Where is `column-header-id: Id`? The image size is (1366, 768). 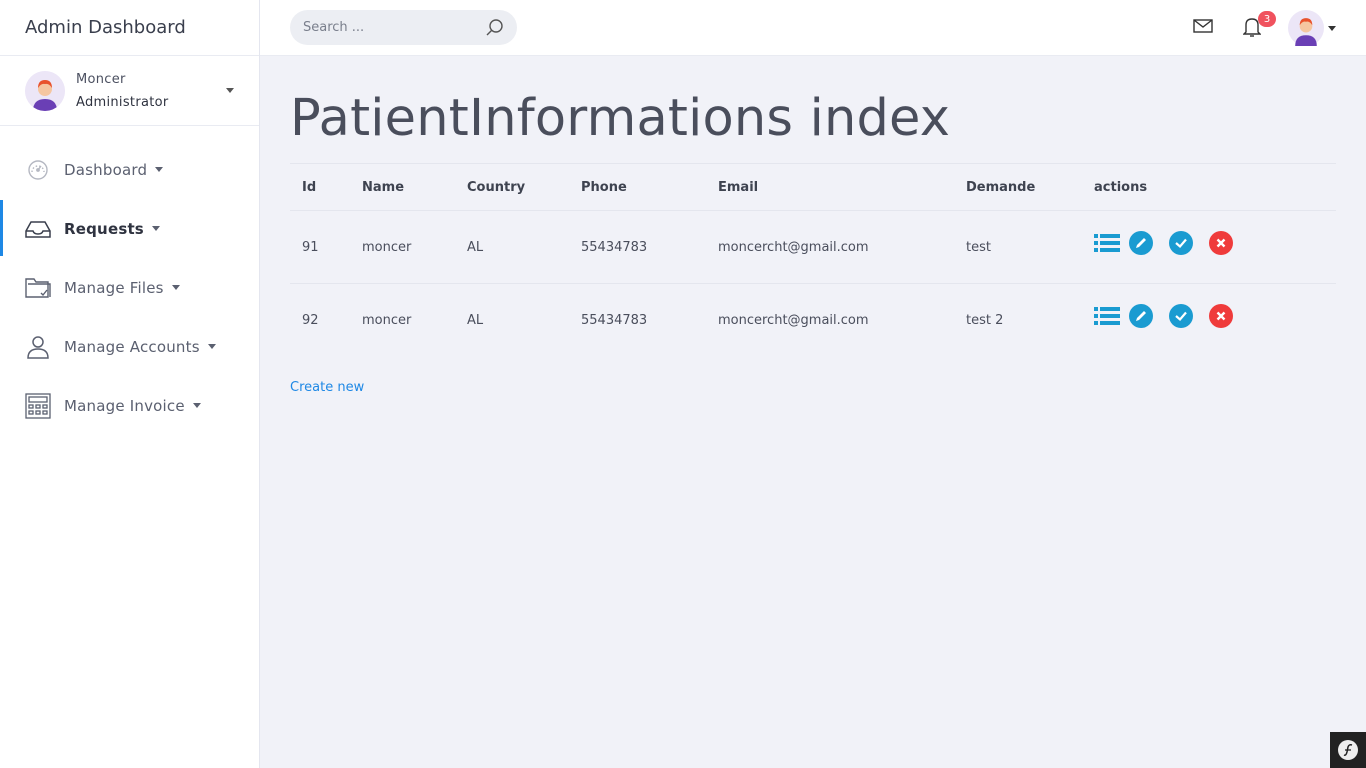
column-header-id: Id is located at coordinates (320, 187).